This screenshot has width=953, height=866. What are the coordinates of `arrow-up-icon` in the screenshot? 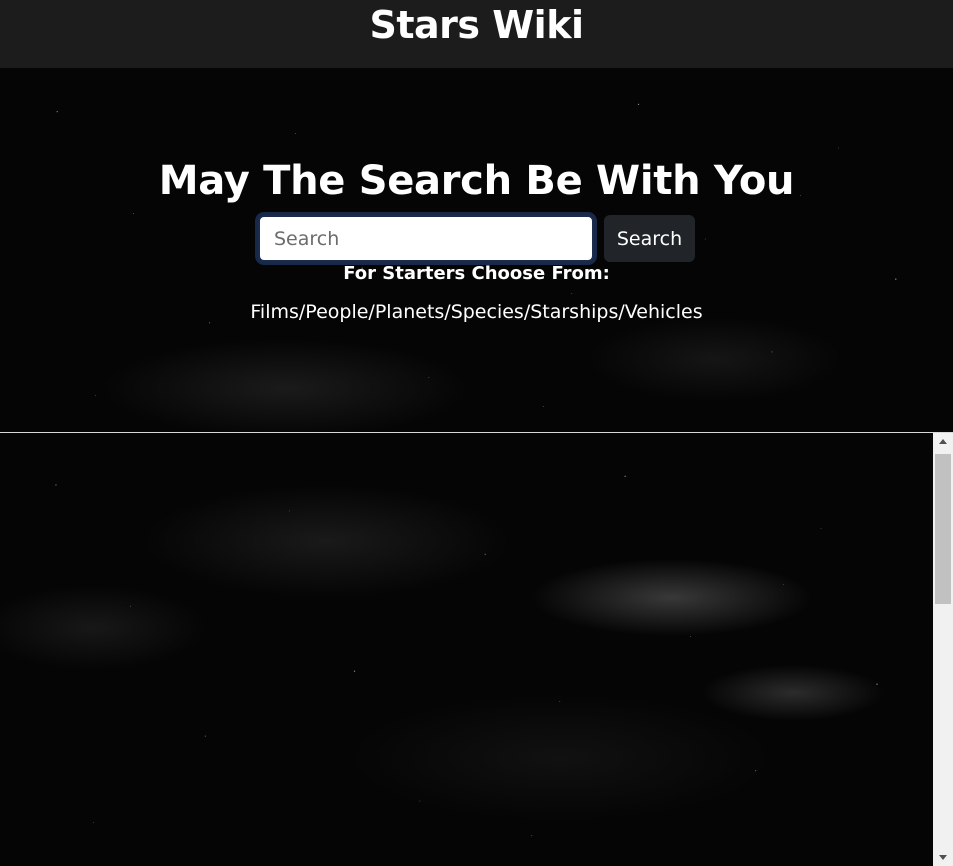 It's located at (943, 441).